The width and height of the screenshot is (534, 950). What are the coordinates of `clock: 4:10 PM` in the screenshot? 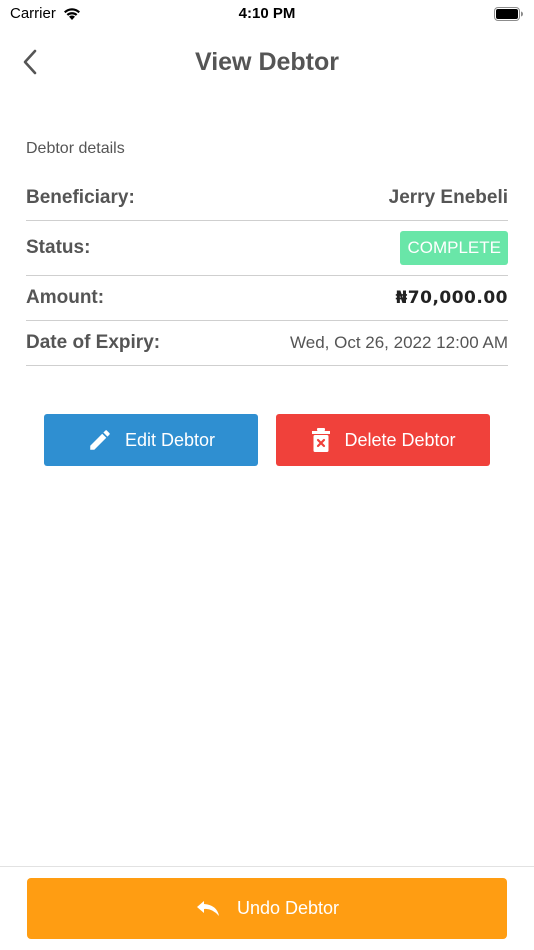 It's located at (267, 13).